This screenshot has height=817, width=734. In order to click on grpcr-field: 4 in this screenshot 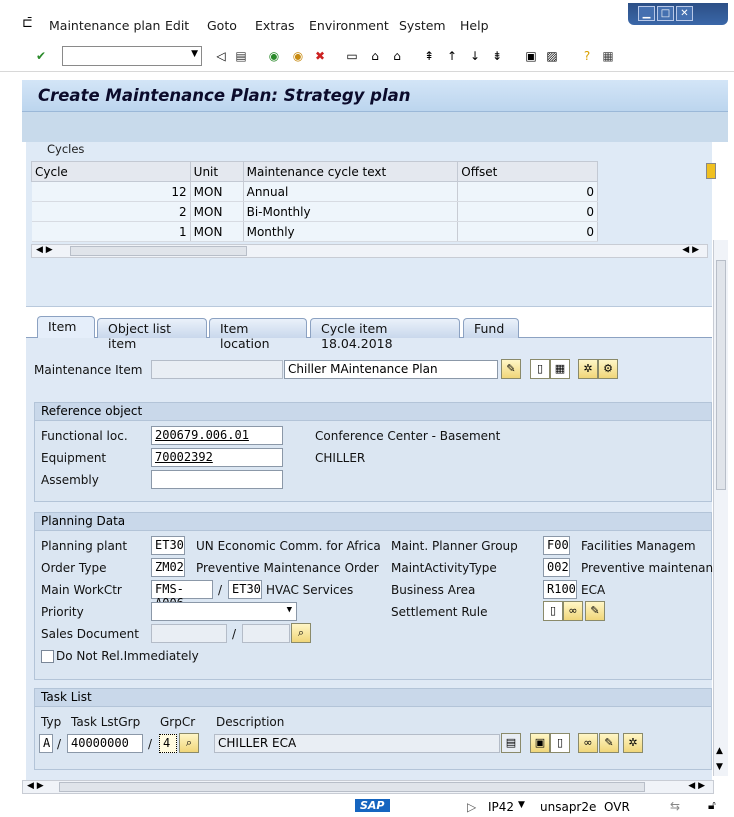, I will do `click(168, 743)`.